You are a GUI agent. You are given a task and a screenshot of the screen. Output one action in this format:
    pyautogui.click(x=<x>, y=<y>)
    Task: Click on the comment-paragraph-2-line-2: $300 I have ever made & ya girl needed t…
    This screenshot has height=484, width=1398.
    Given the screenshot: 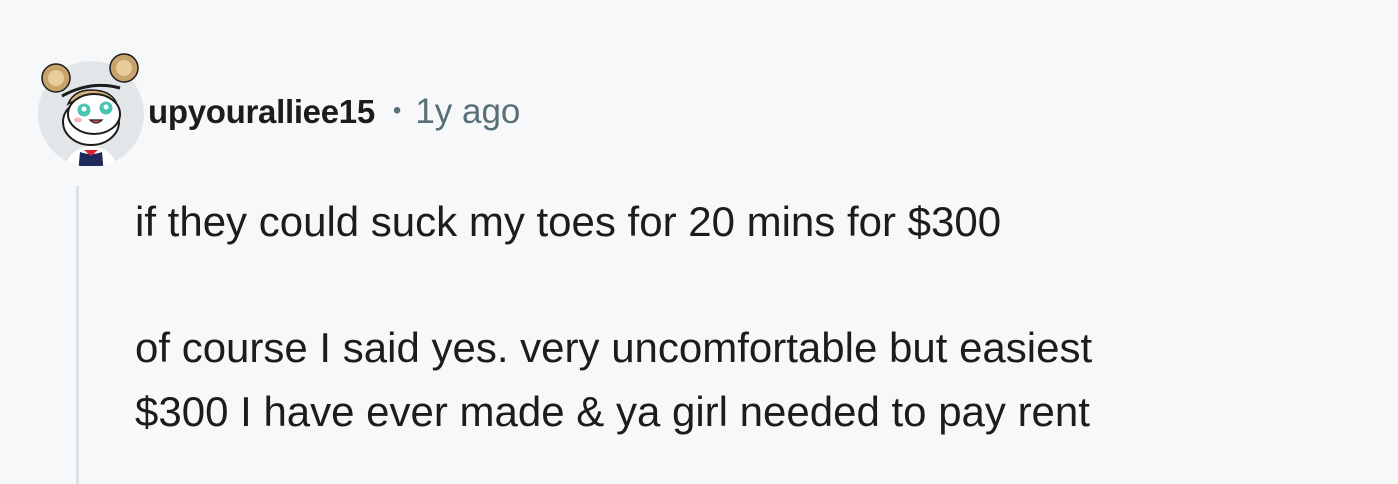 What is the action you would take?
    pyautogui.click(x=612, y=411)
    